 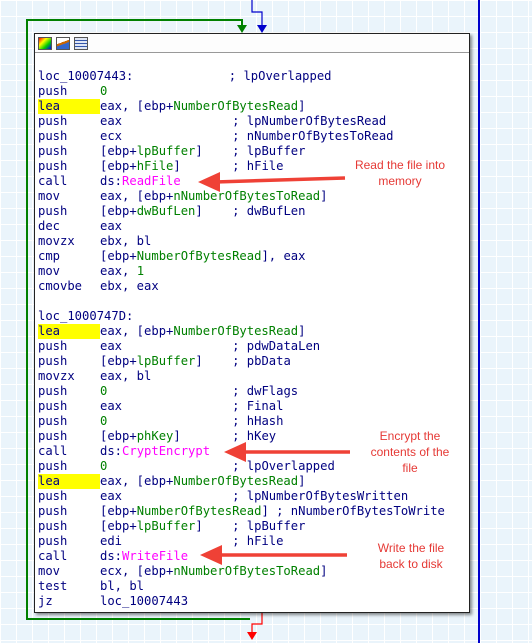 What do you see at coordinates (287, 452) in the screenshot?
I see `annotation-arrow-encrypt` at bounding box center [287, 452].